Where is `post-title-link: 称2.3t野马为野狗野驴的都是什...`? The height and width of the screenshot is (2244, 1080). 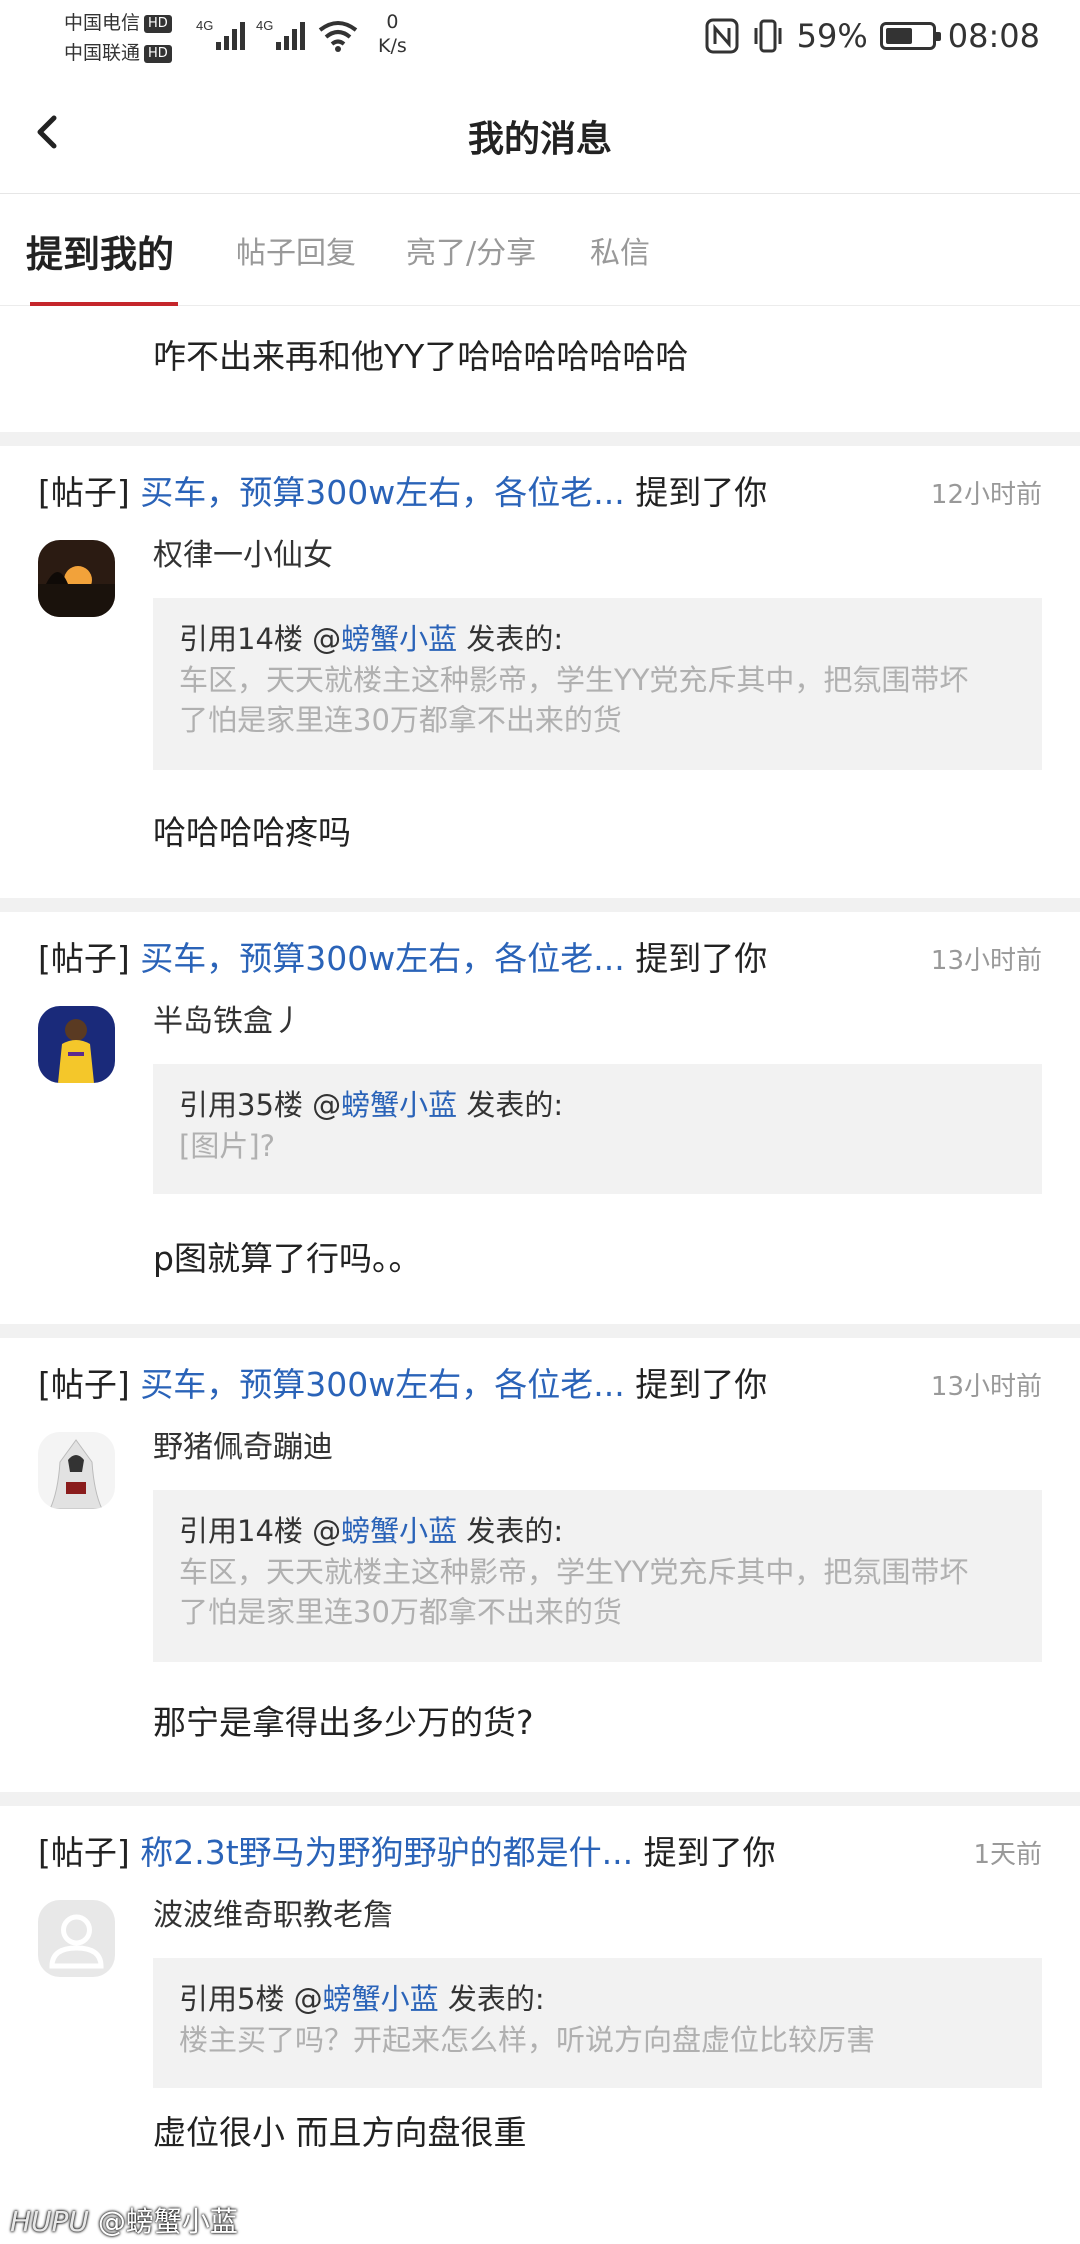 post-title-link: 称2.3t野马为野狗野驴的都是什... is located at coordinates (386, 1852).